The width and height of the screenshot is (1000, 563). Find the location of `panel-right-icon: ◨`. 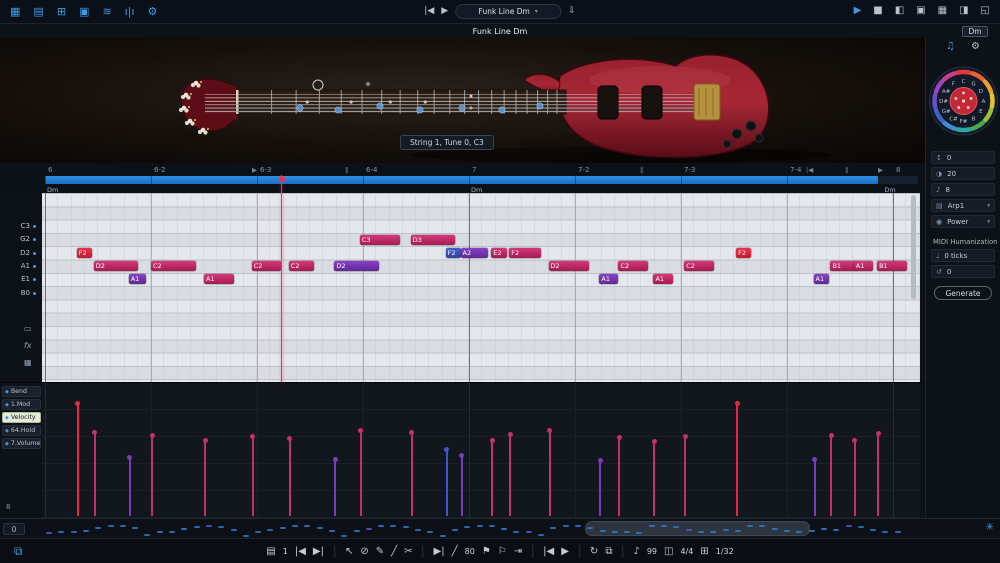

panel-right-icon: ◨ is located at coordinates (963, 11).